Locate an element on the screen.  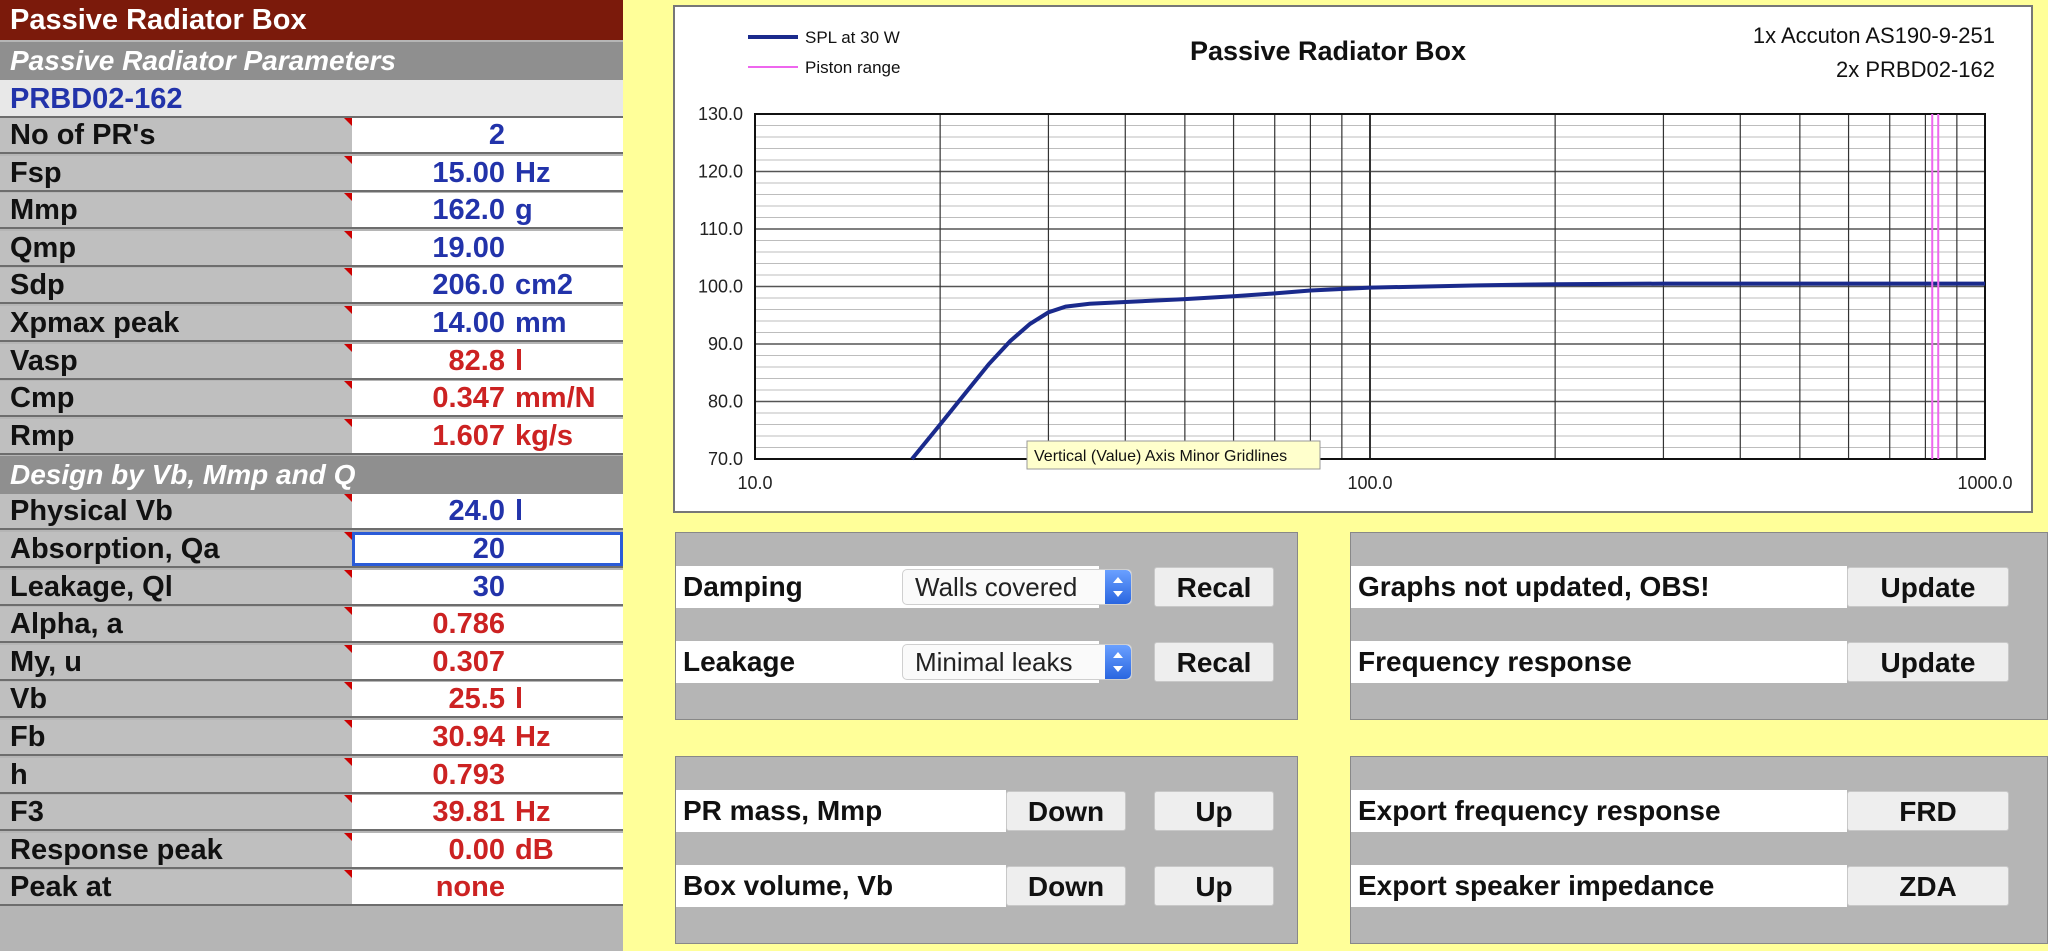
section-header-design: Design by Vb, Mmp and Q is located at coordinates (311, 475).